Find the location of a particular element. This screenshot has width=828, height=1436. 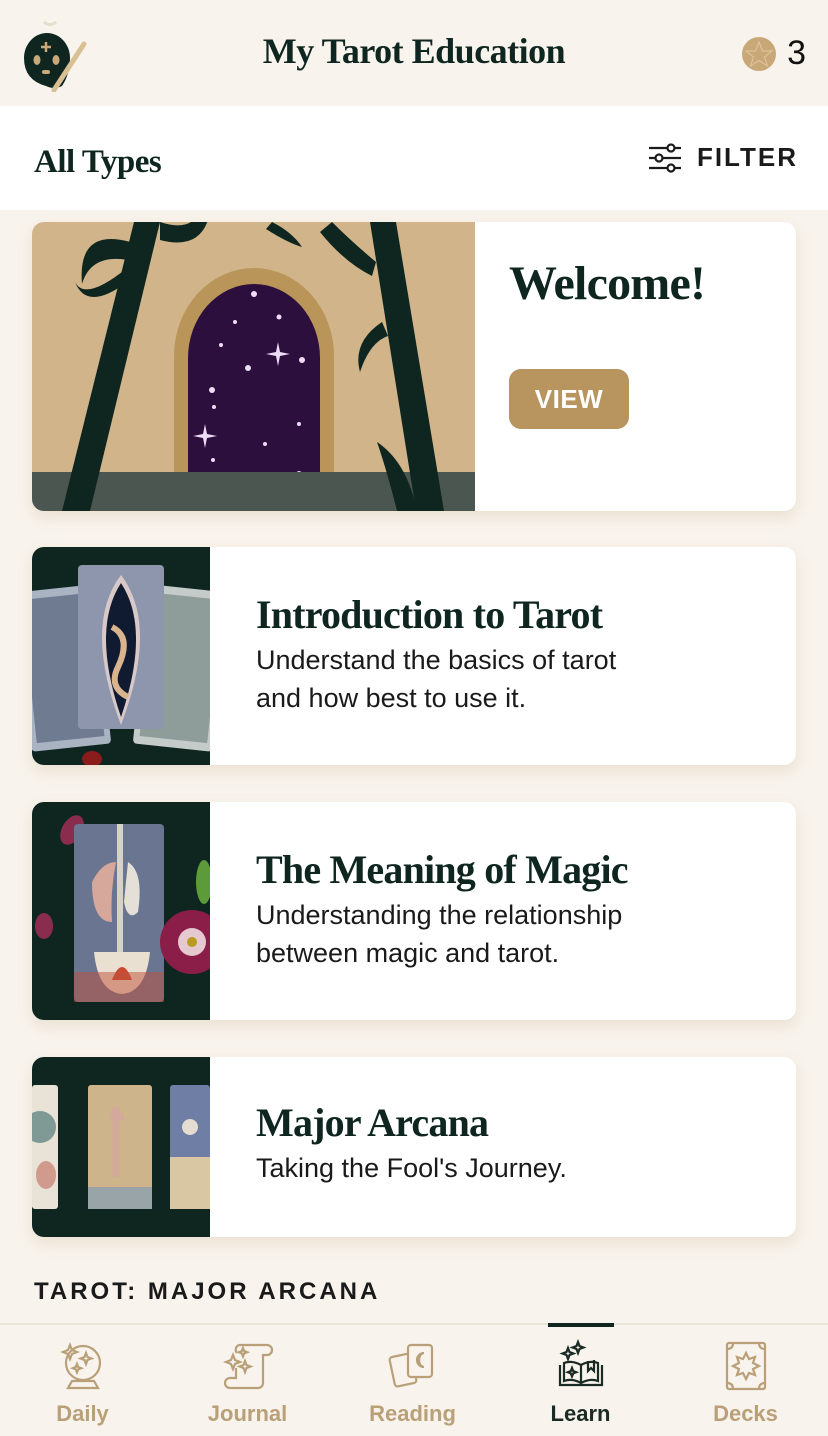

cards-moon-icon is located at coordinates (410, 1365).